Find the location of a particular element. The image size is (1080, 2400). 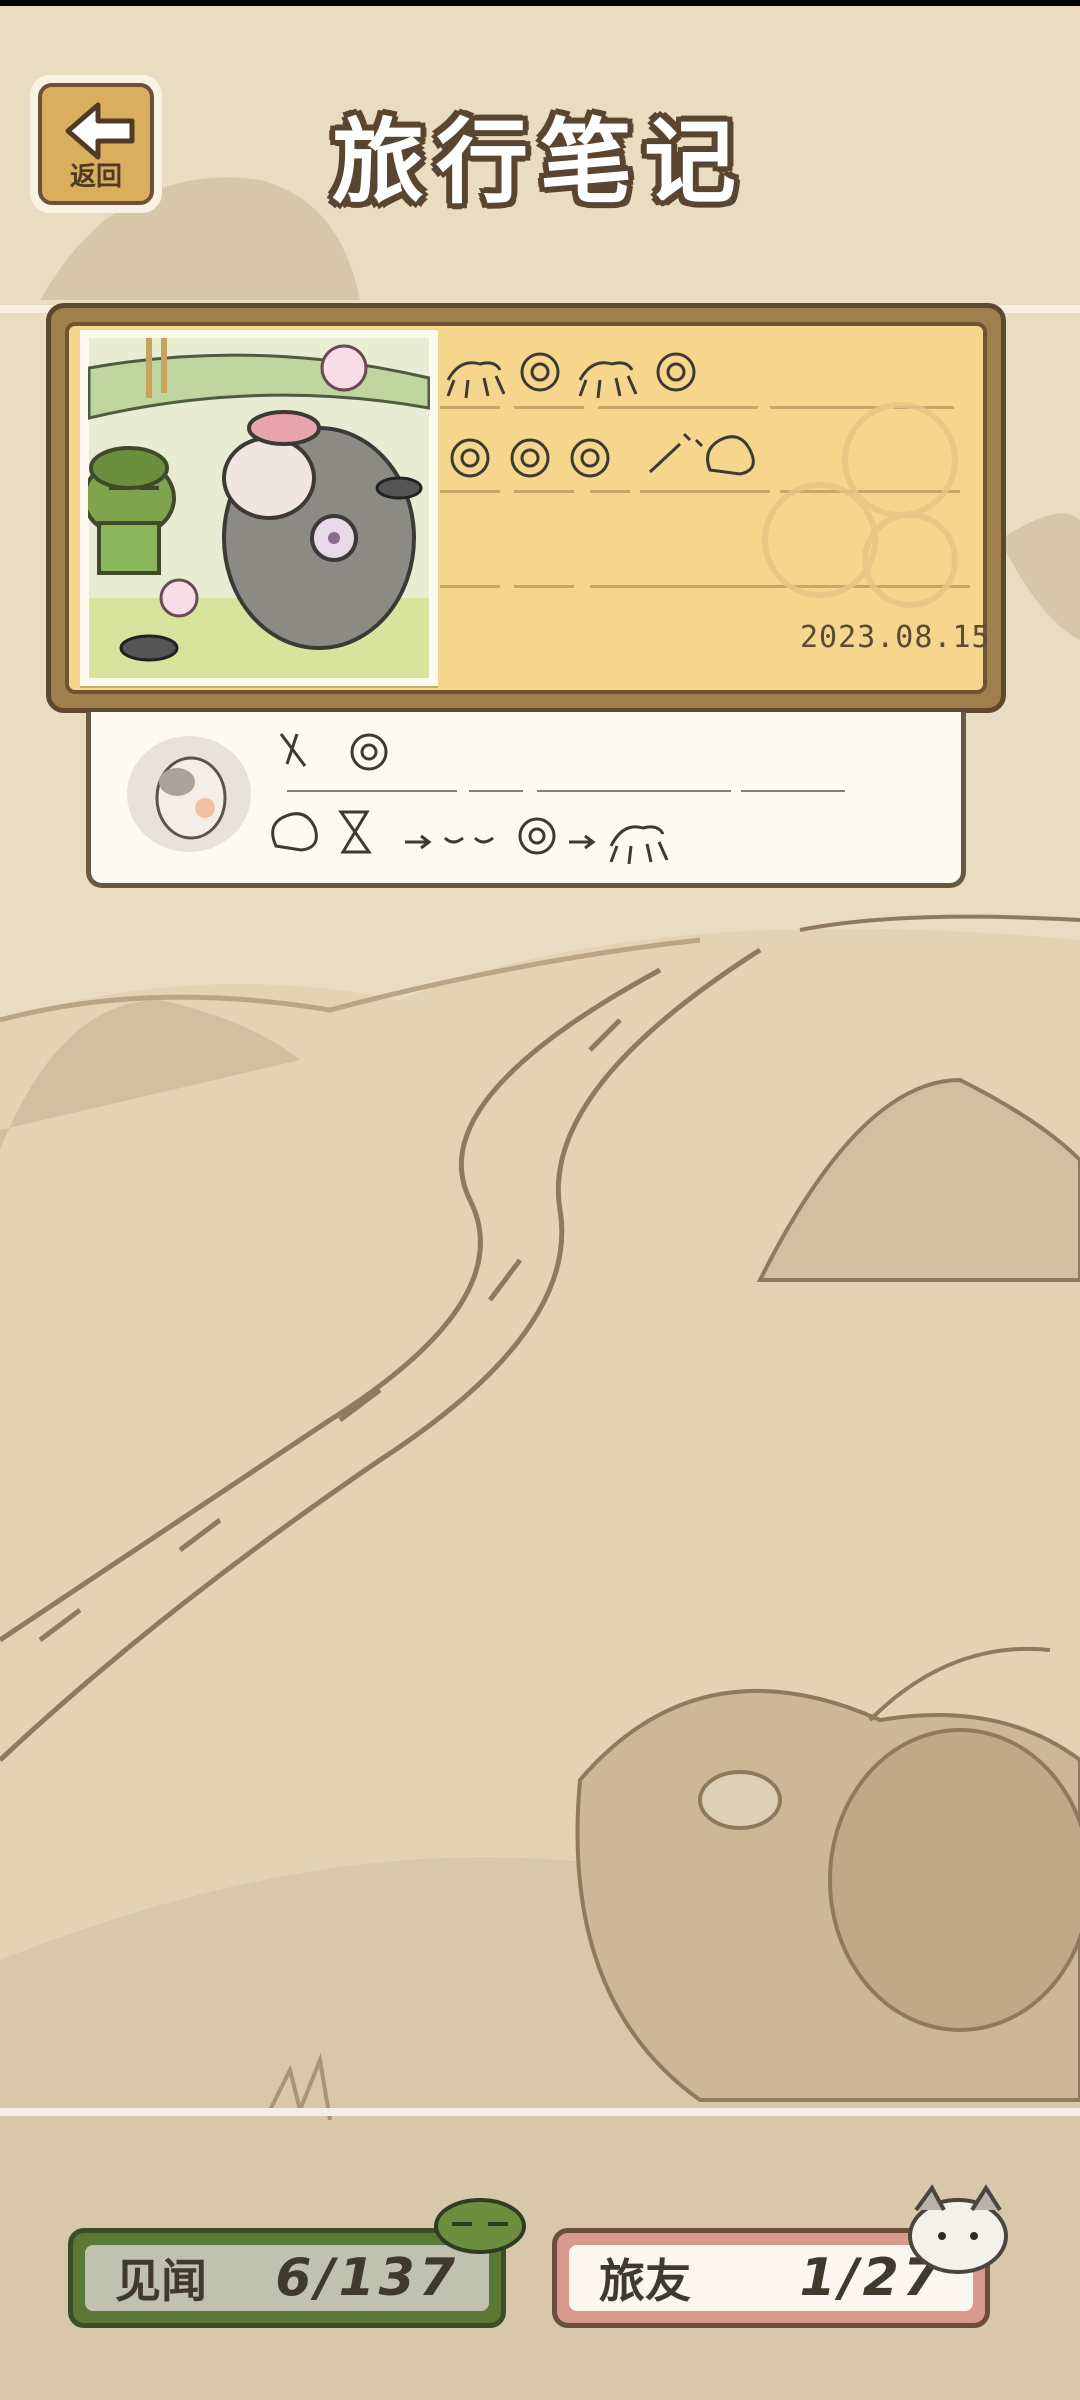

page-title: 旅行笔记 is located at coordinates (539, 162).